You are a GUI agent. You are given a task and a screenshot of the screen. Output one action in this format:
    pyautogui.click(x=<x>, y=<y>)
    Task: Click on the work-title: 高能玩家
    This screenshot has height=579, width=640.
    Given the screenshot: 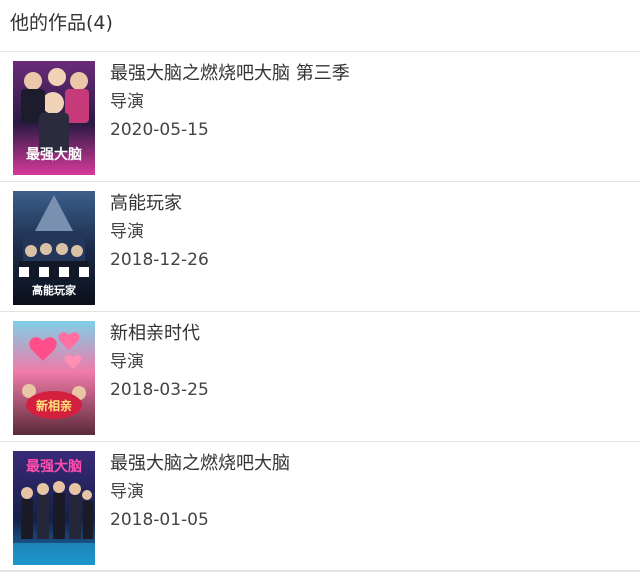 What is the action you would take?
    pyautogui.click(x=159, y=204)
    